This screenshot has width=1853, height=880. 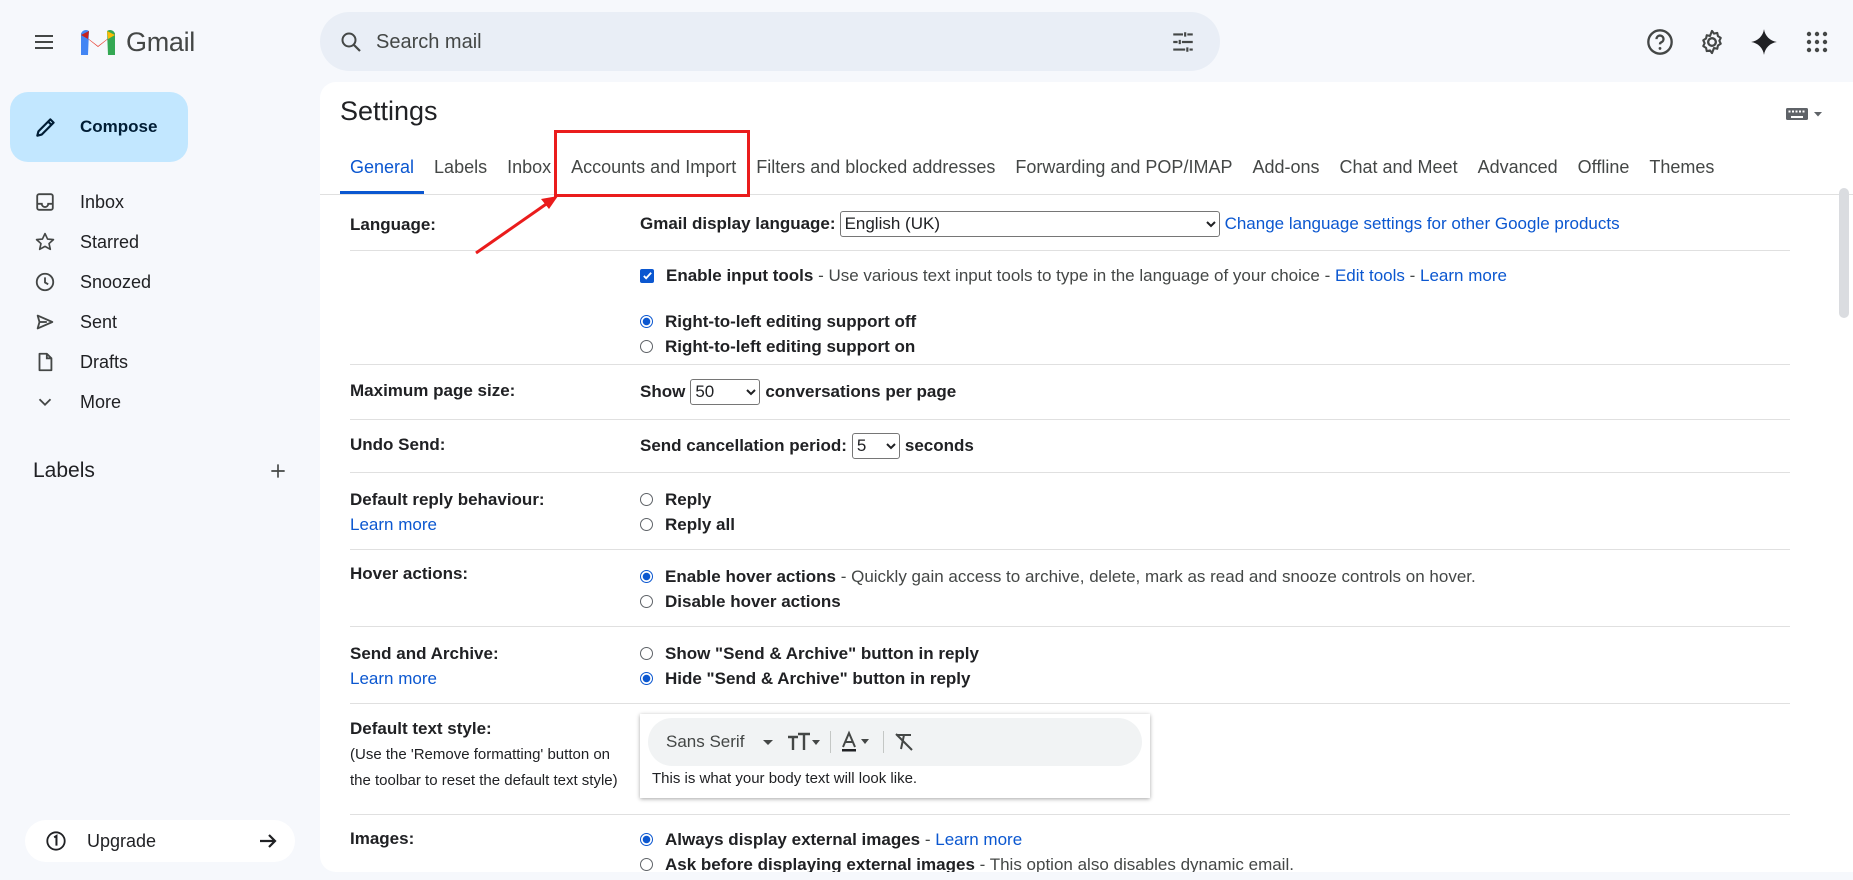 I want to click on caret-down-icon, so click(x=768, y=742).